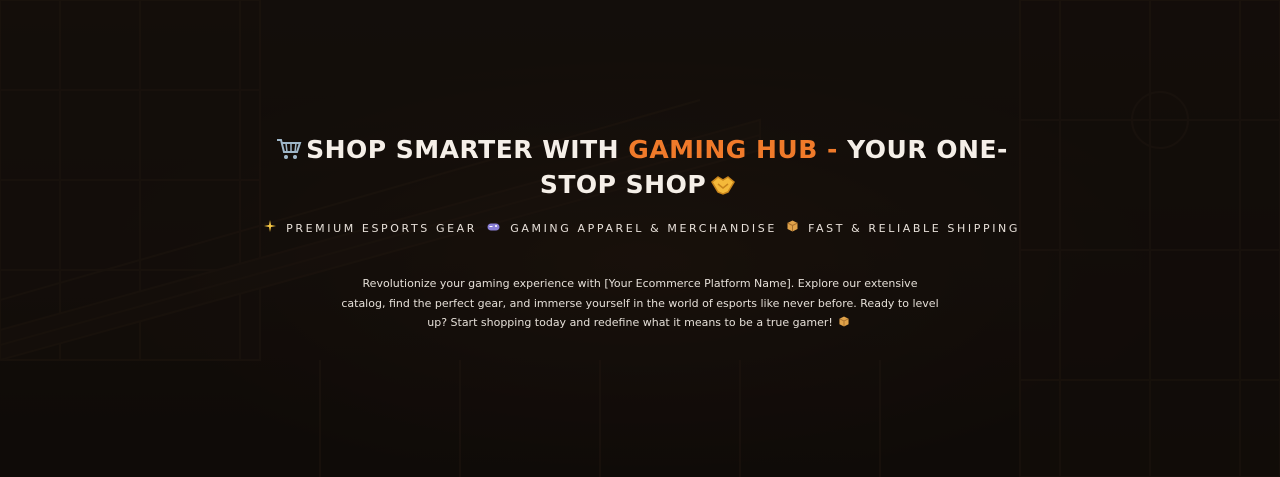 The width and height of the screenshot is (1280, 477). What do you see at coordinates (270, 227) in the screenshot?
I see `sparkles-icon` at bounding box center [270, 227].